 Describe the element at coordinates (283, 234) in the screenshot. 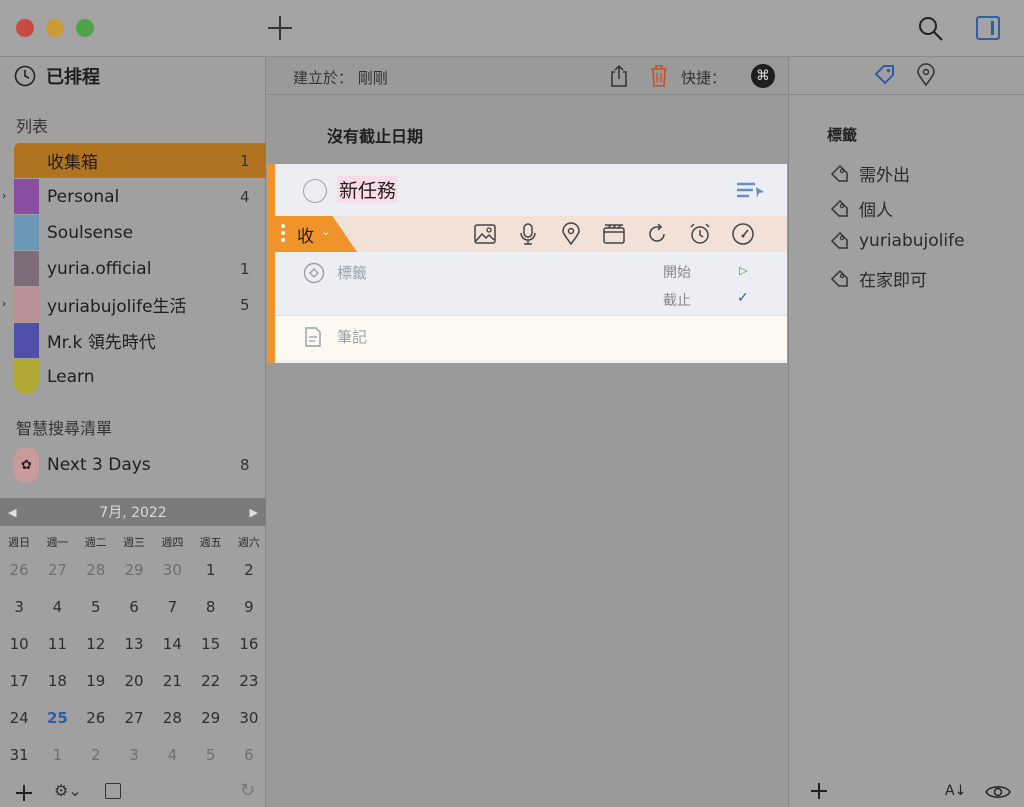

I see `drag-handle-icon` at that location.